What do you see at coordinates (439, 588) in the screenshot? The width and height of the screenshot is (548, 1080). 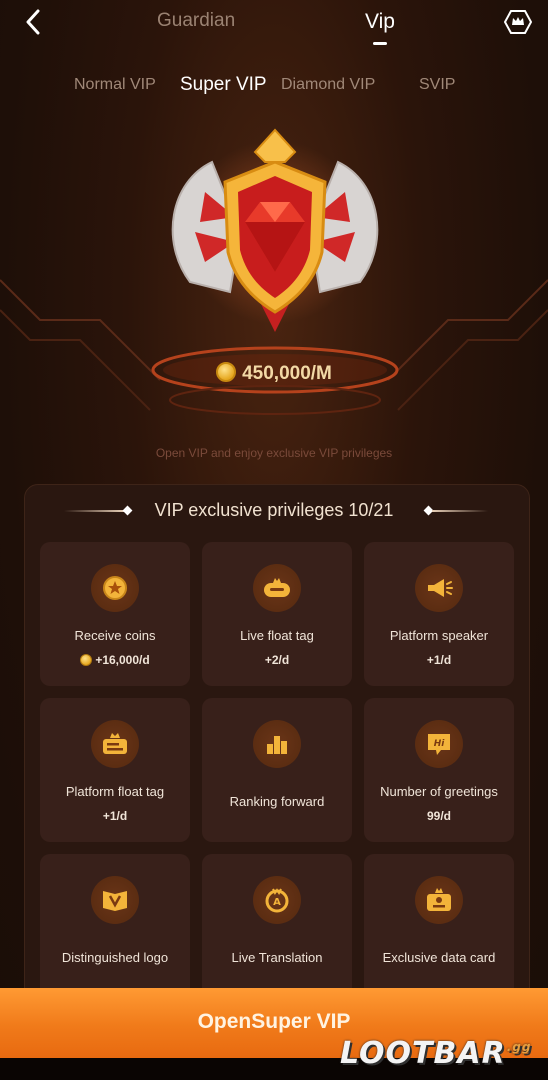 I see `megaphone-icon` at bounding box center [439, 588].